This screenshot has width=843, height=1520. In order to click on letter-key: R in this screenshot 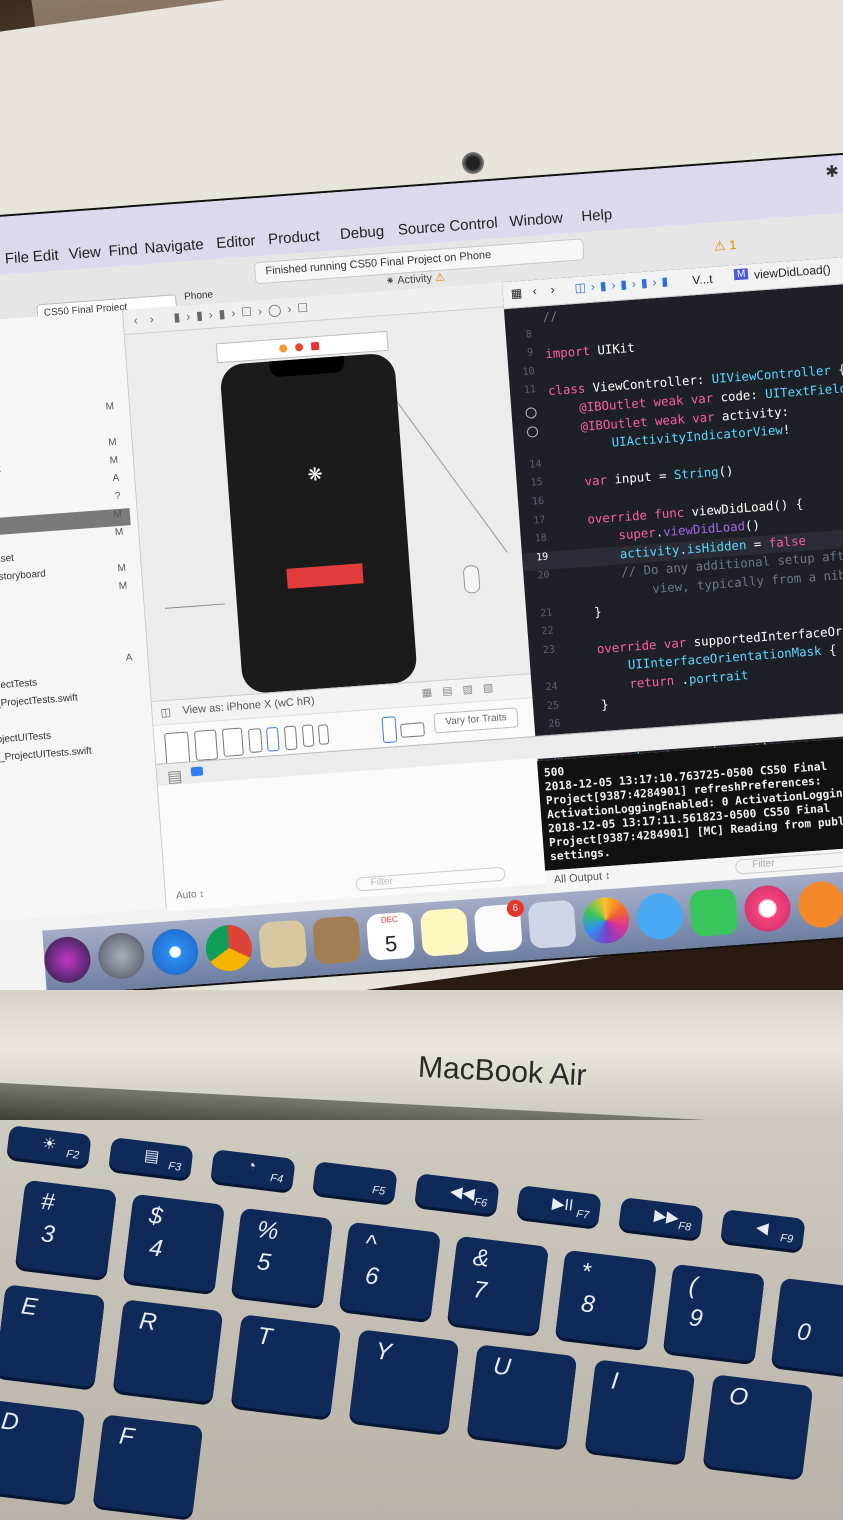, I will do `click(168, 1351)`.